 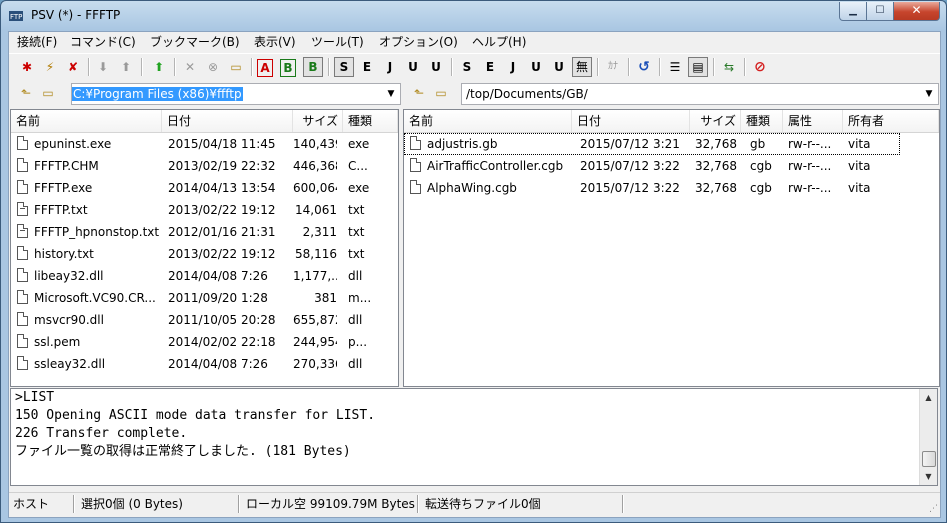 What do you see at coordinates (318, 121) in the screenshot?
I see `local-col-size: サイズ` at bounding box center [318, 121].